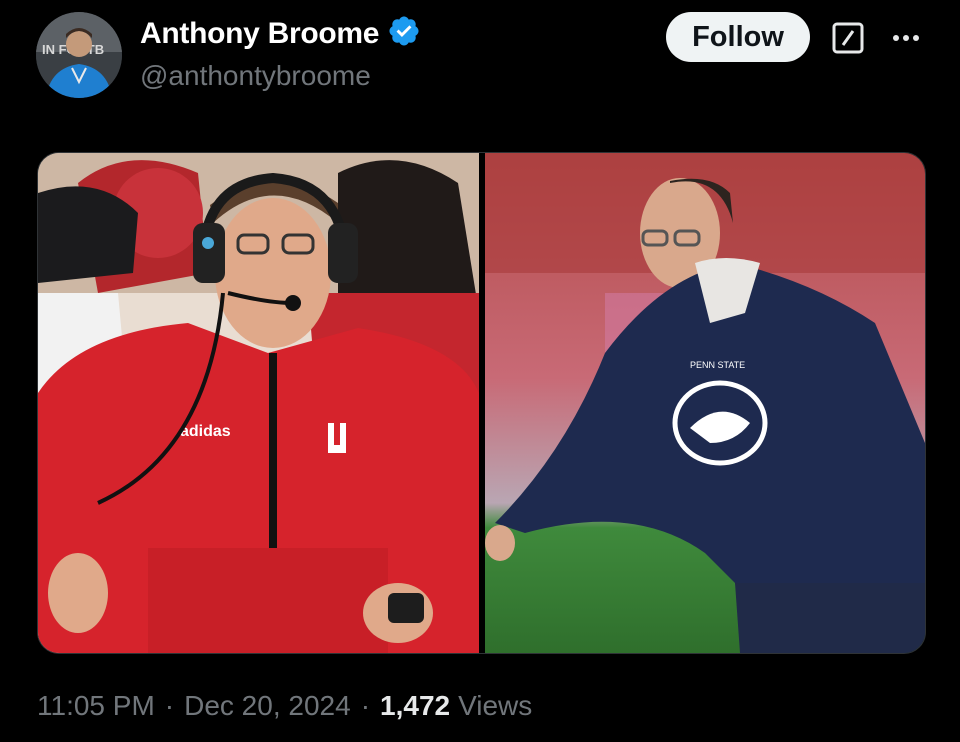 This screenshot has height=742, width=960. What do you see at coordinates (267, 706) in the screenshot?
I see `tweet-date: Dec 20, 2024` at bounding box center [267, 706].